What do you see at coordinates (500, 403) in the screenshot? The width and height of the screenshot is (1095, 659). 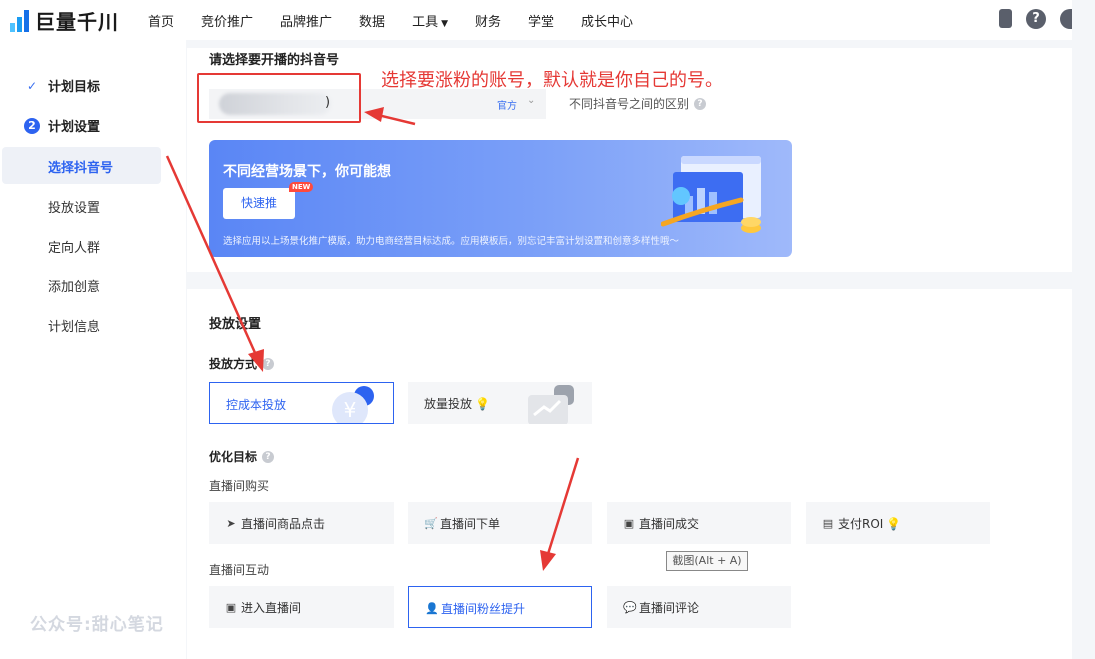 I see `method-scale-up: 放量投放 💡` at bounding box center [500, 403].